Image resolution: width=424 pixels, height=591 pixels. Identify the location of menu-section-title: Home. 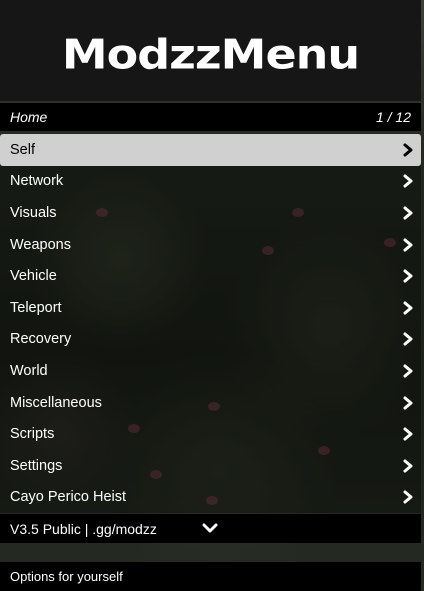
(29, 117).